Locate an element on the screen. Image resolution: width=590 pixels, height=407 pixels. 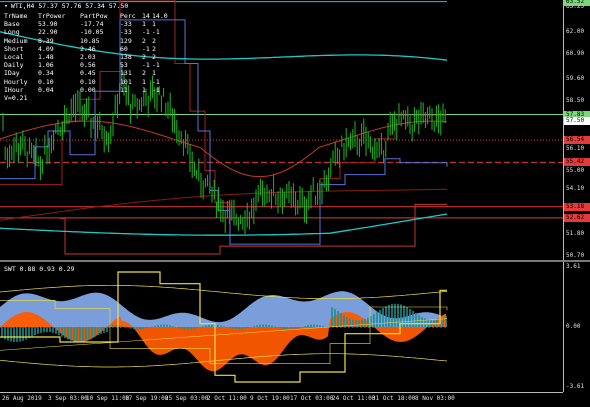
price-level-tag: 56.54 is located at coordinates (577, 140).